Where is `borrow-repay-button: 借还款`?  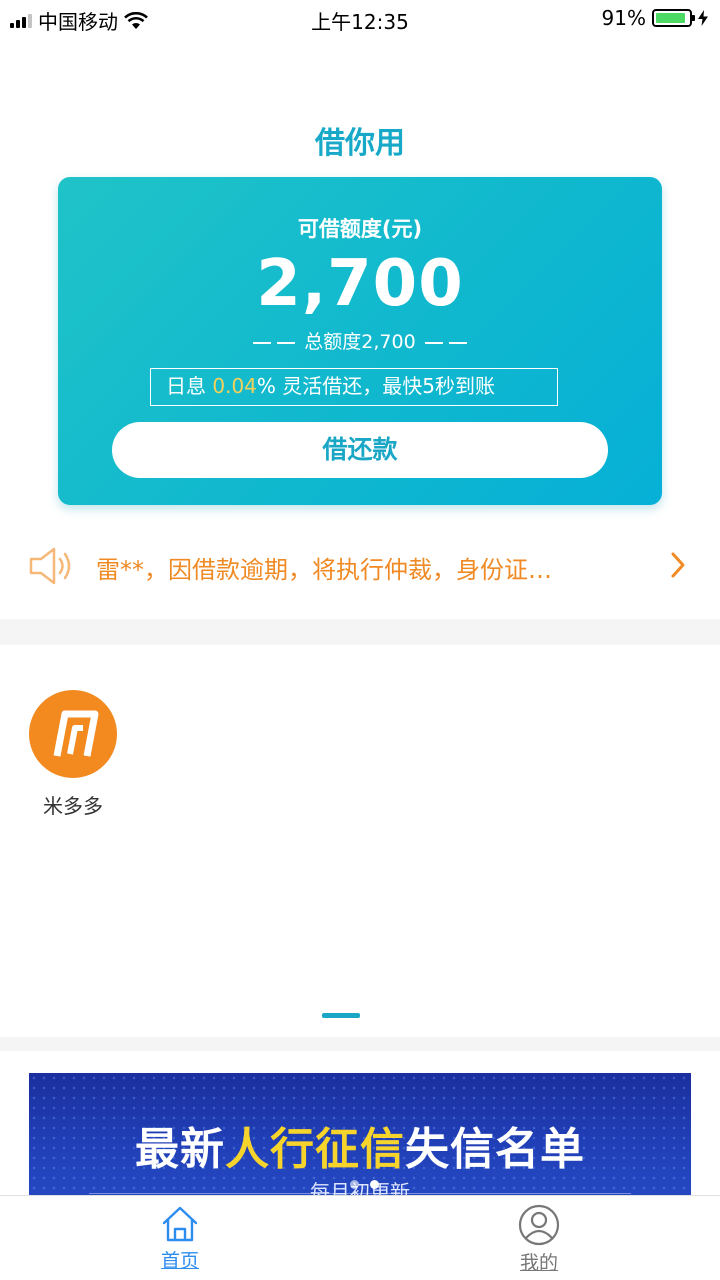 borrow-repay-button: 借还款 is located at coordinates (360, 450).